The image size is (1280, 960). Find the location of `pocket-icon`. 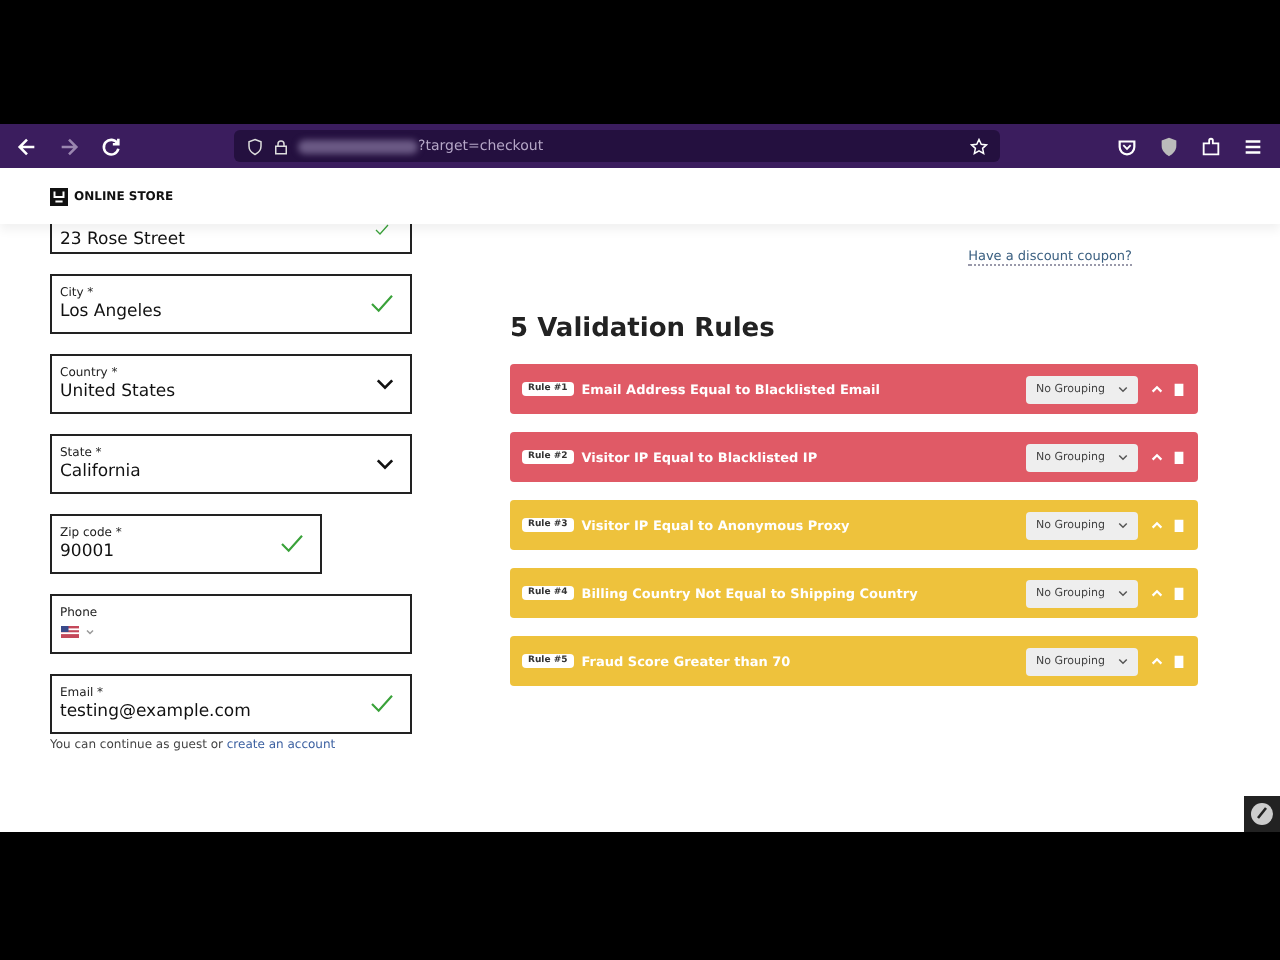

pocket-icon is located at coordinates (1127, 146).